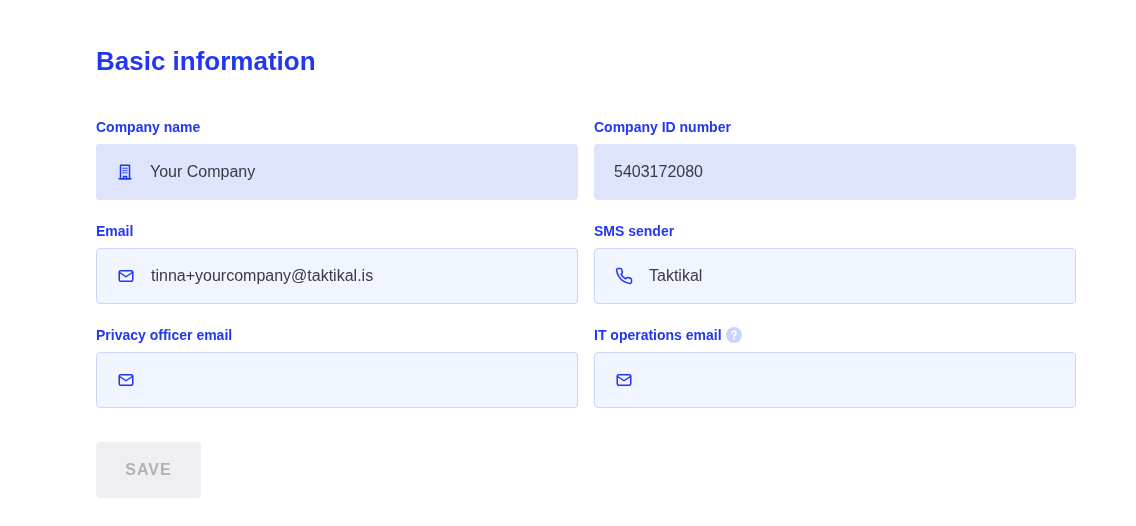  I want to click on field-label: SMS sender, so click(634, 231).